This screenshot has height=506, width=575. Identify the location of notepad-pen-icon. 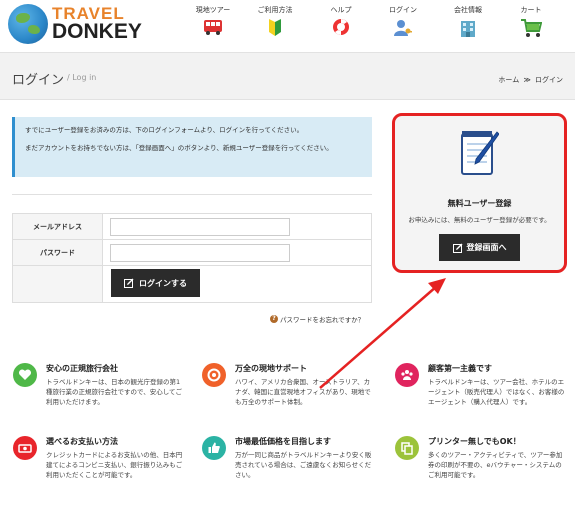
(480, 153).